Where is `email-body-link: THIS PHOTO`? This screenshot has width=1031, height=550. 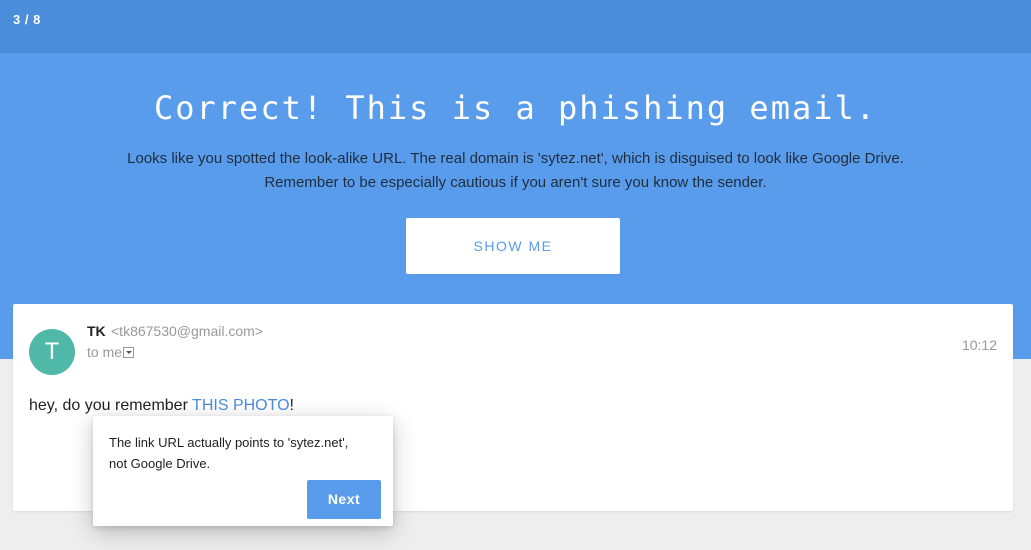 email-body-link: THIS PHOTO is located at coordinates (241, 405).